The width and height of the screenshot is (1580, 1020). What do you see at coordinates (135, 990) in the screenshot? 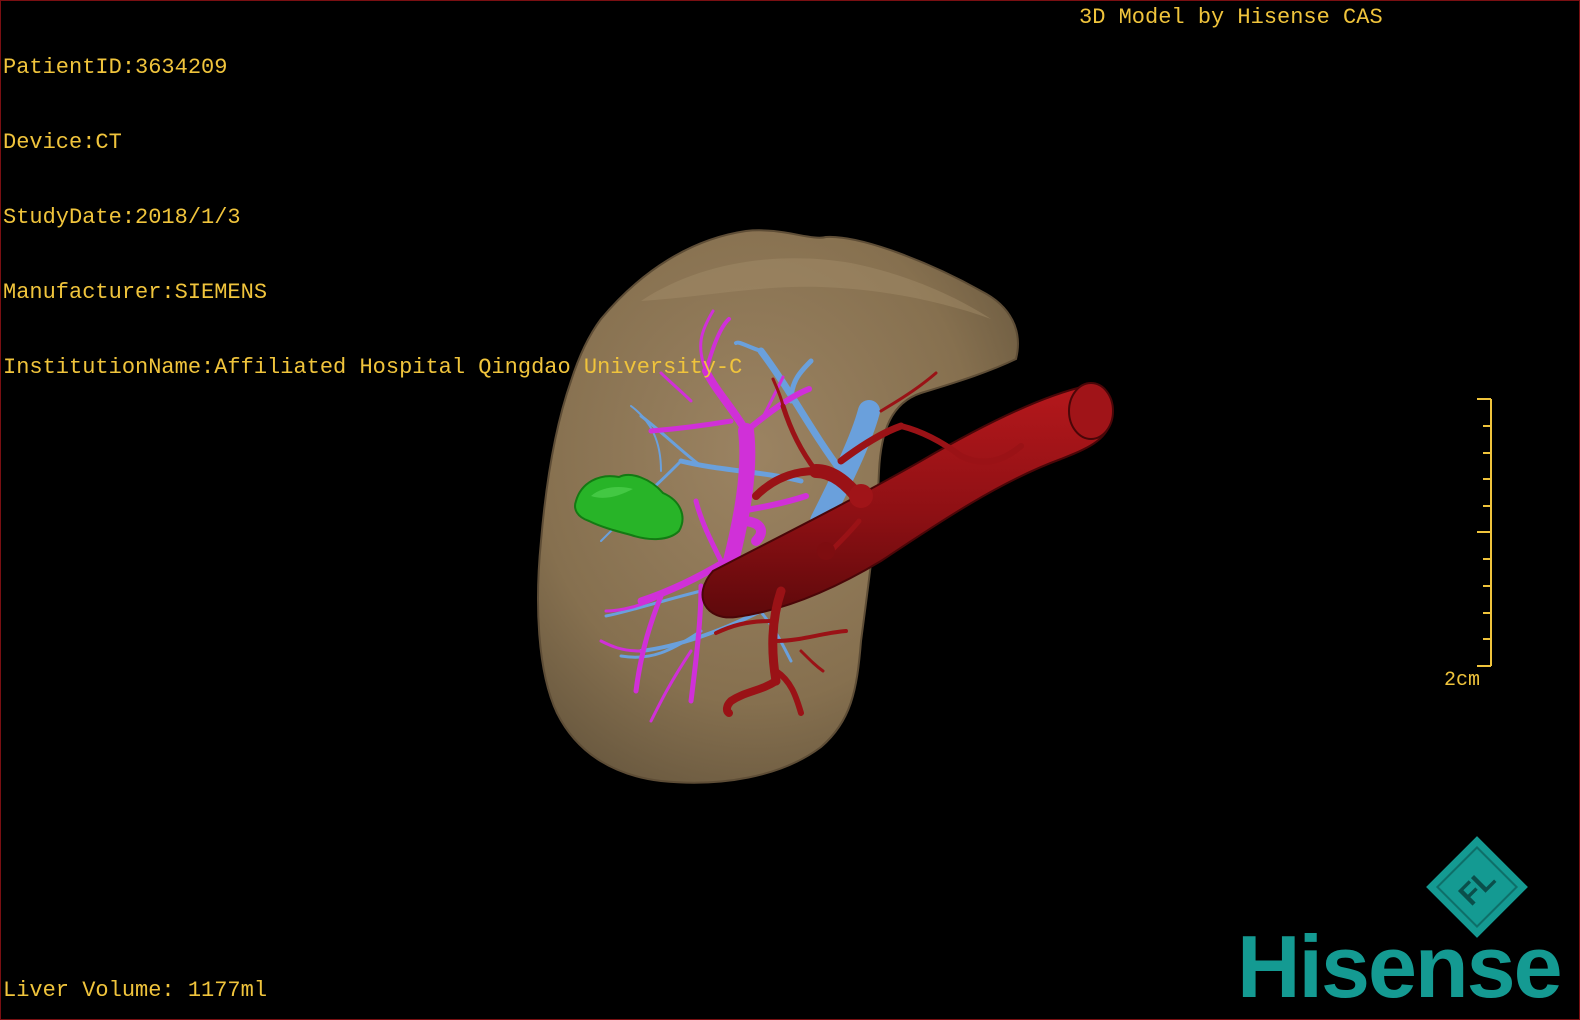
I see `liver-volume: Liver Volume: 1177ml` at bounding box center [135, 990].